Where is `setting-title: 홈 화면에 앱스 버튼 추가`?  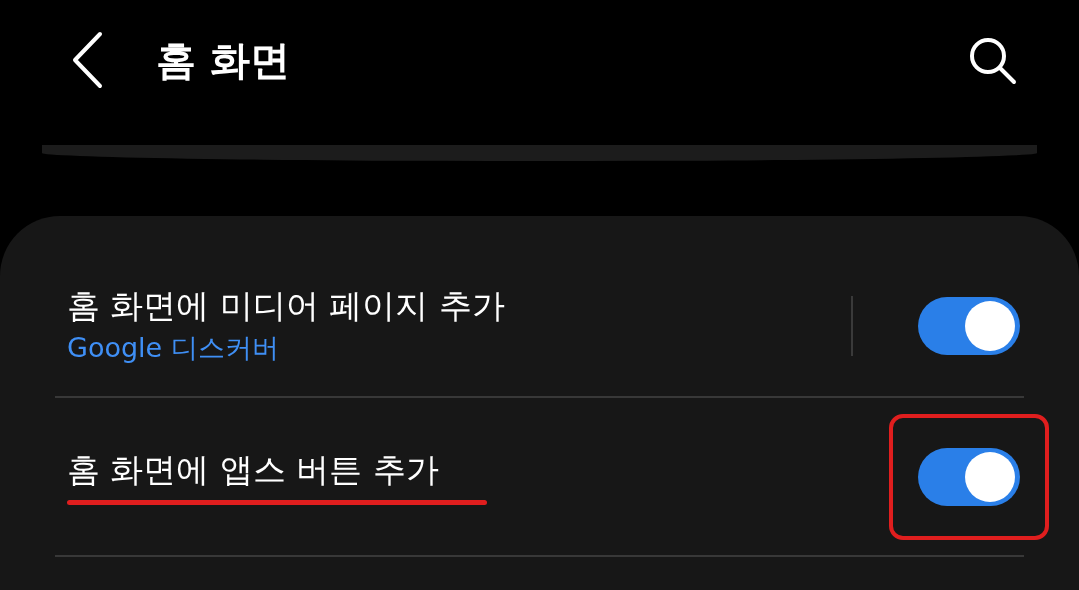 setting-title: 홈 화면에 앱스 버튼 추가 is located at coordinates (253, 470).